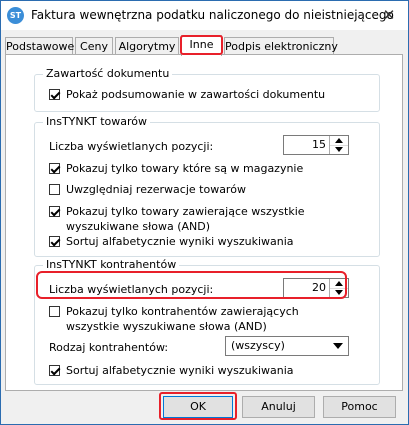 The height and width of the screenshot is (425, 409). Describe the element at coordinates (111, 264) in the screenshot. I see `group-title: InsTYNKT kontrahentów` at that location.